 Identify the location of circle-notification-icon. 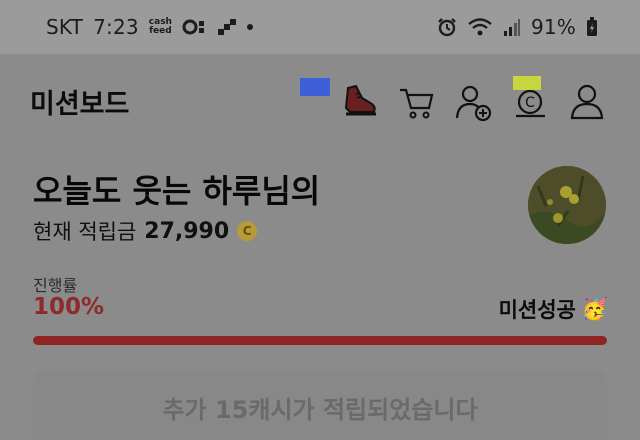
(195, 27).